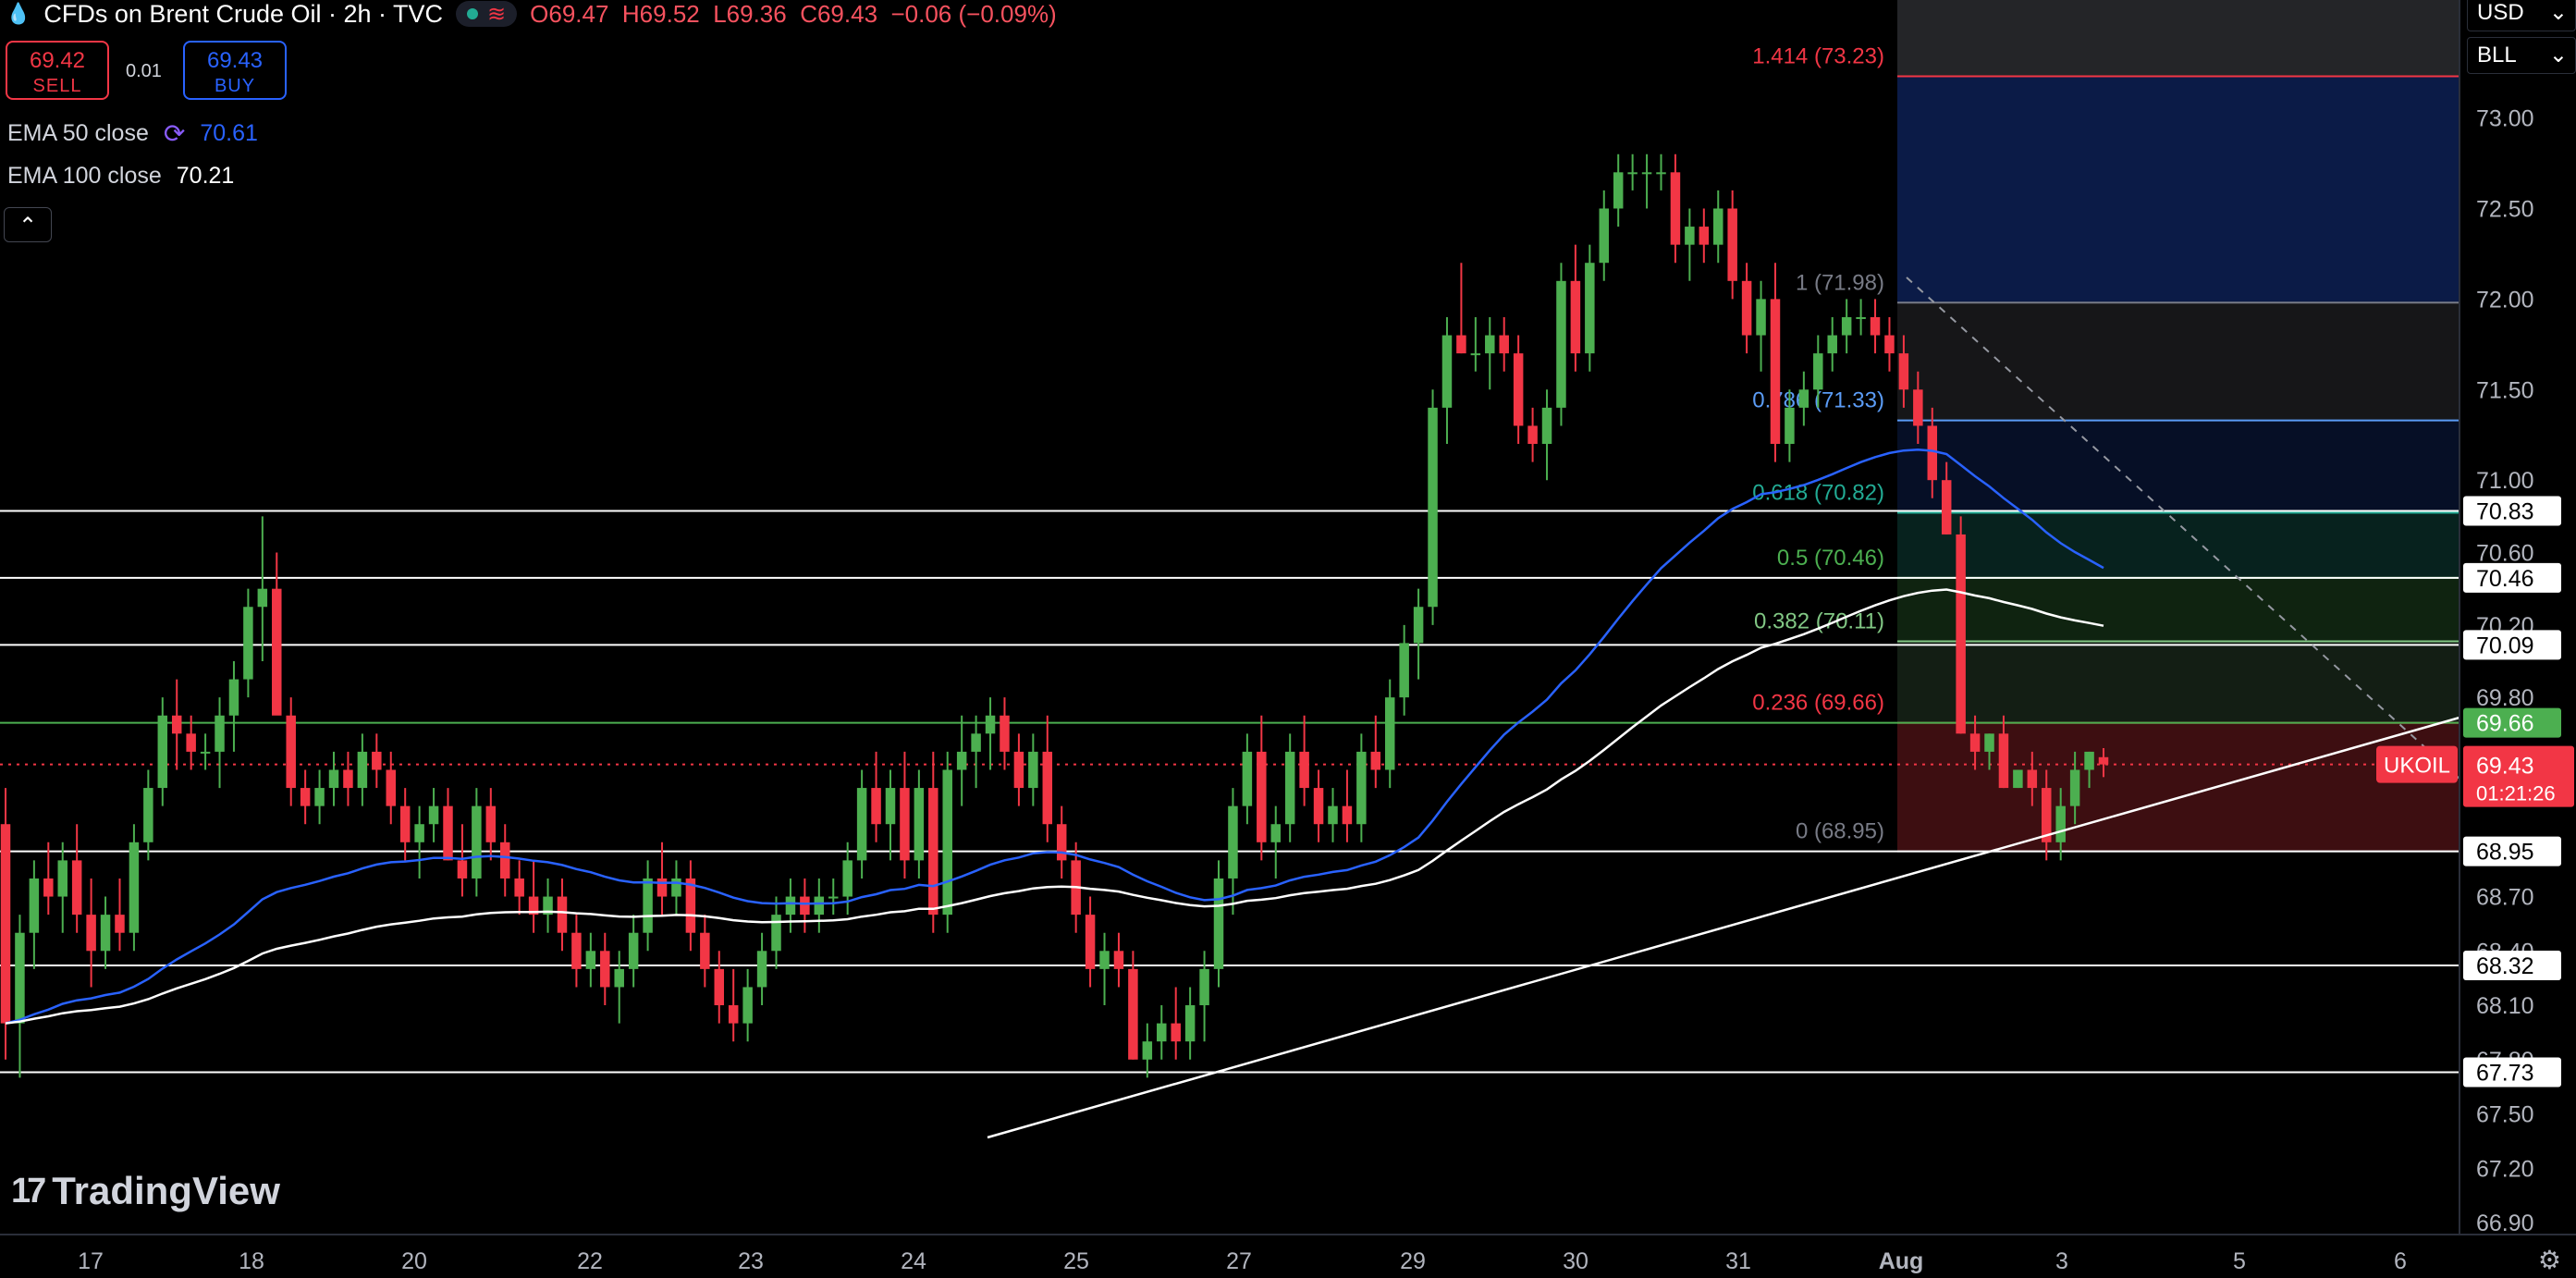 The image size is (2576, 1278). Describe the element at coordinates (1239, 1261) in the screenshot. I see `time-tick-label: 27` at that location.